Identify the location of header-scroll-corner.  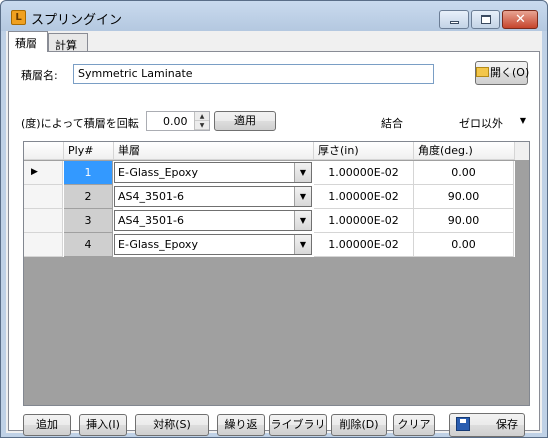
(522, 151).